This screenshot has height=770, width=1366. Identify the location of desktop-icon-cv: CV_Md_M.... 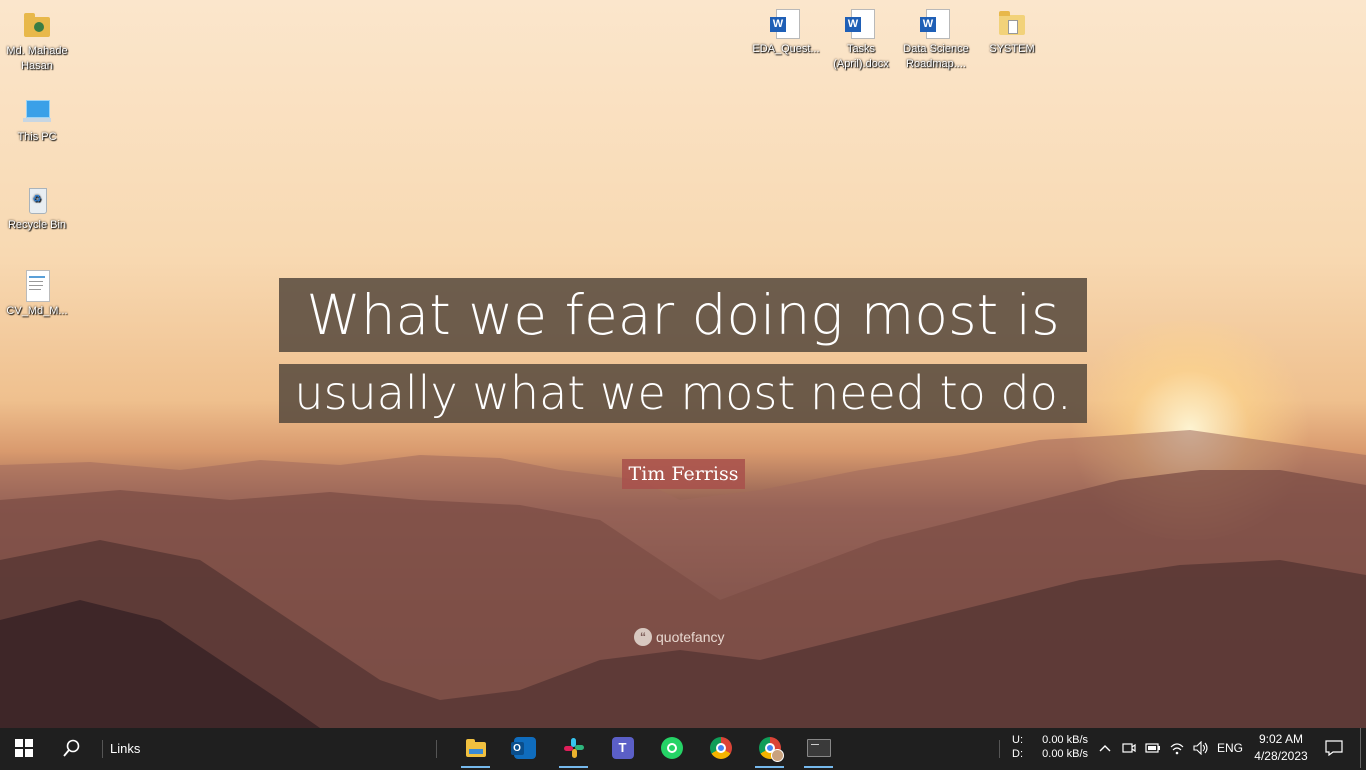
(37, 294).